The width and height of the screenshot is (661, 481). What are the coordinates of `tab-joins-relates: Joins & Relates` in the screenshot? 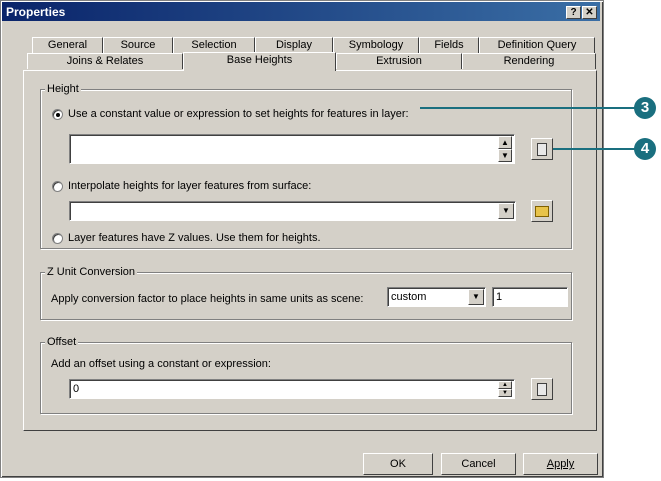 It's located at (105, 61).